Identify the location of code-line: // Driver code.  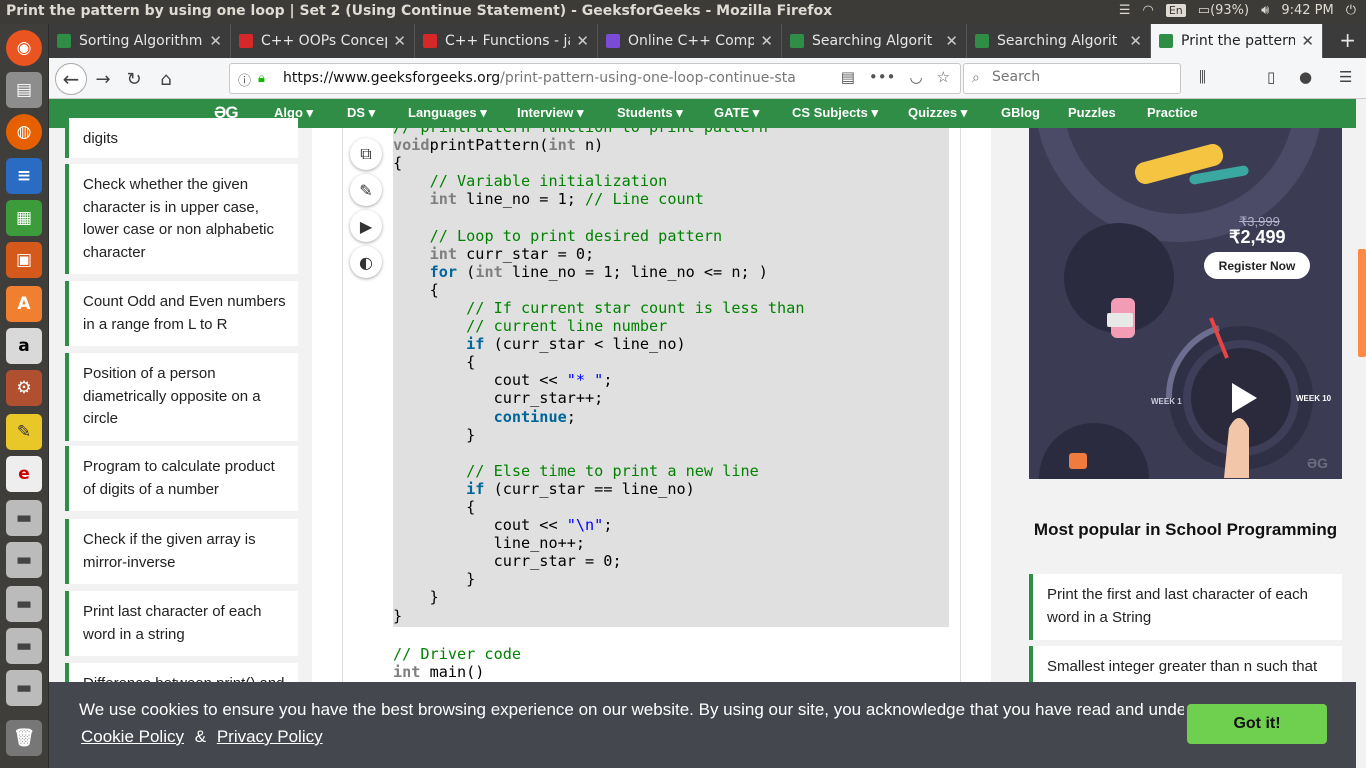
(671, 654).